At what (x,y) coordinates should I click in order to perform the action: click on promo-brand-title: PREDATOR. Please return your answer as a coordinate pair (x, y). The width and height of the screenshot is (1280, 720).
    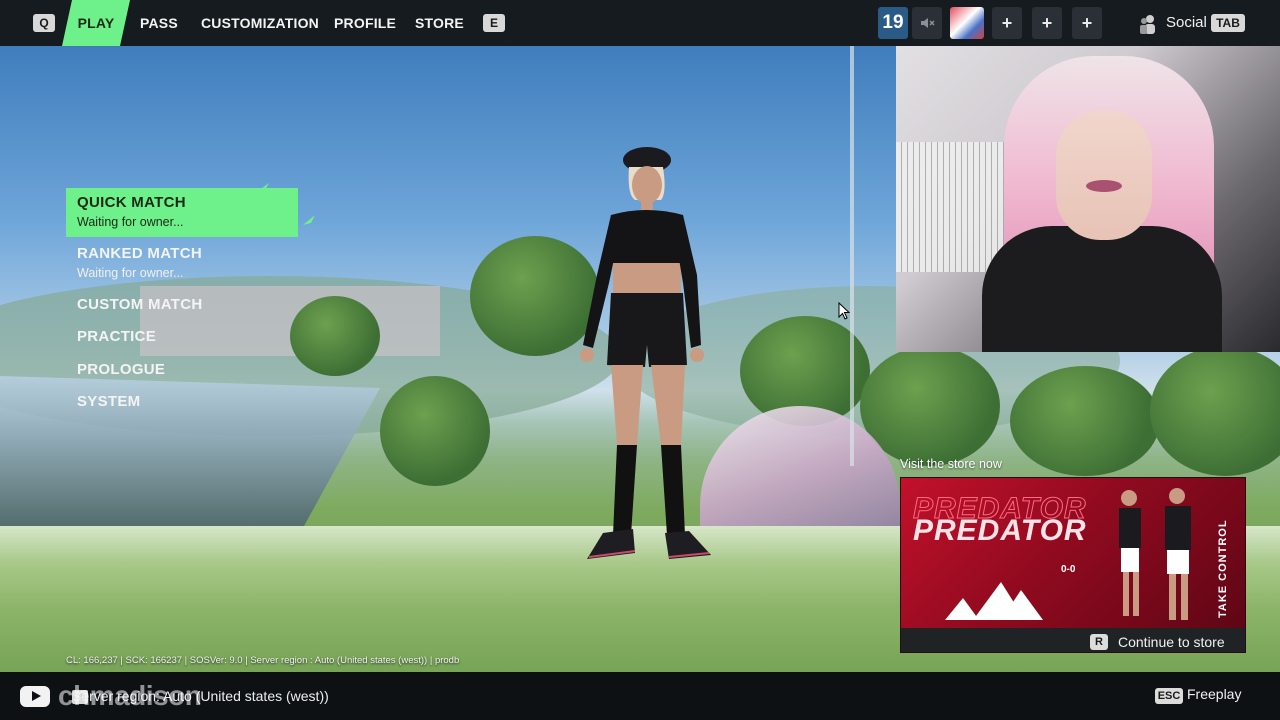
    Looking at the image, I should click on (1000, 530).